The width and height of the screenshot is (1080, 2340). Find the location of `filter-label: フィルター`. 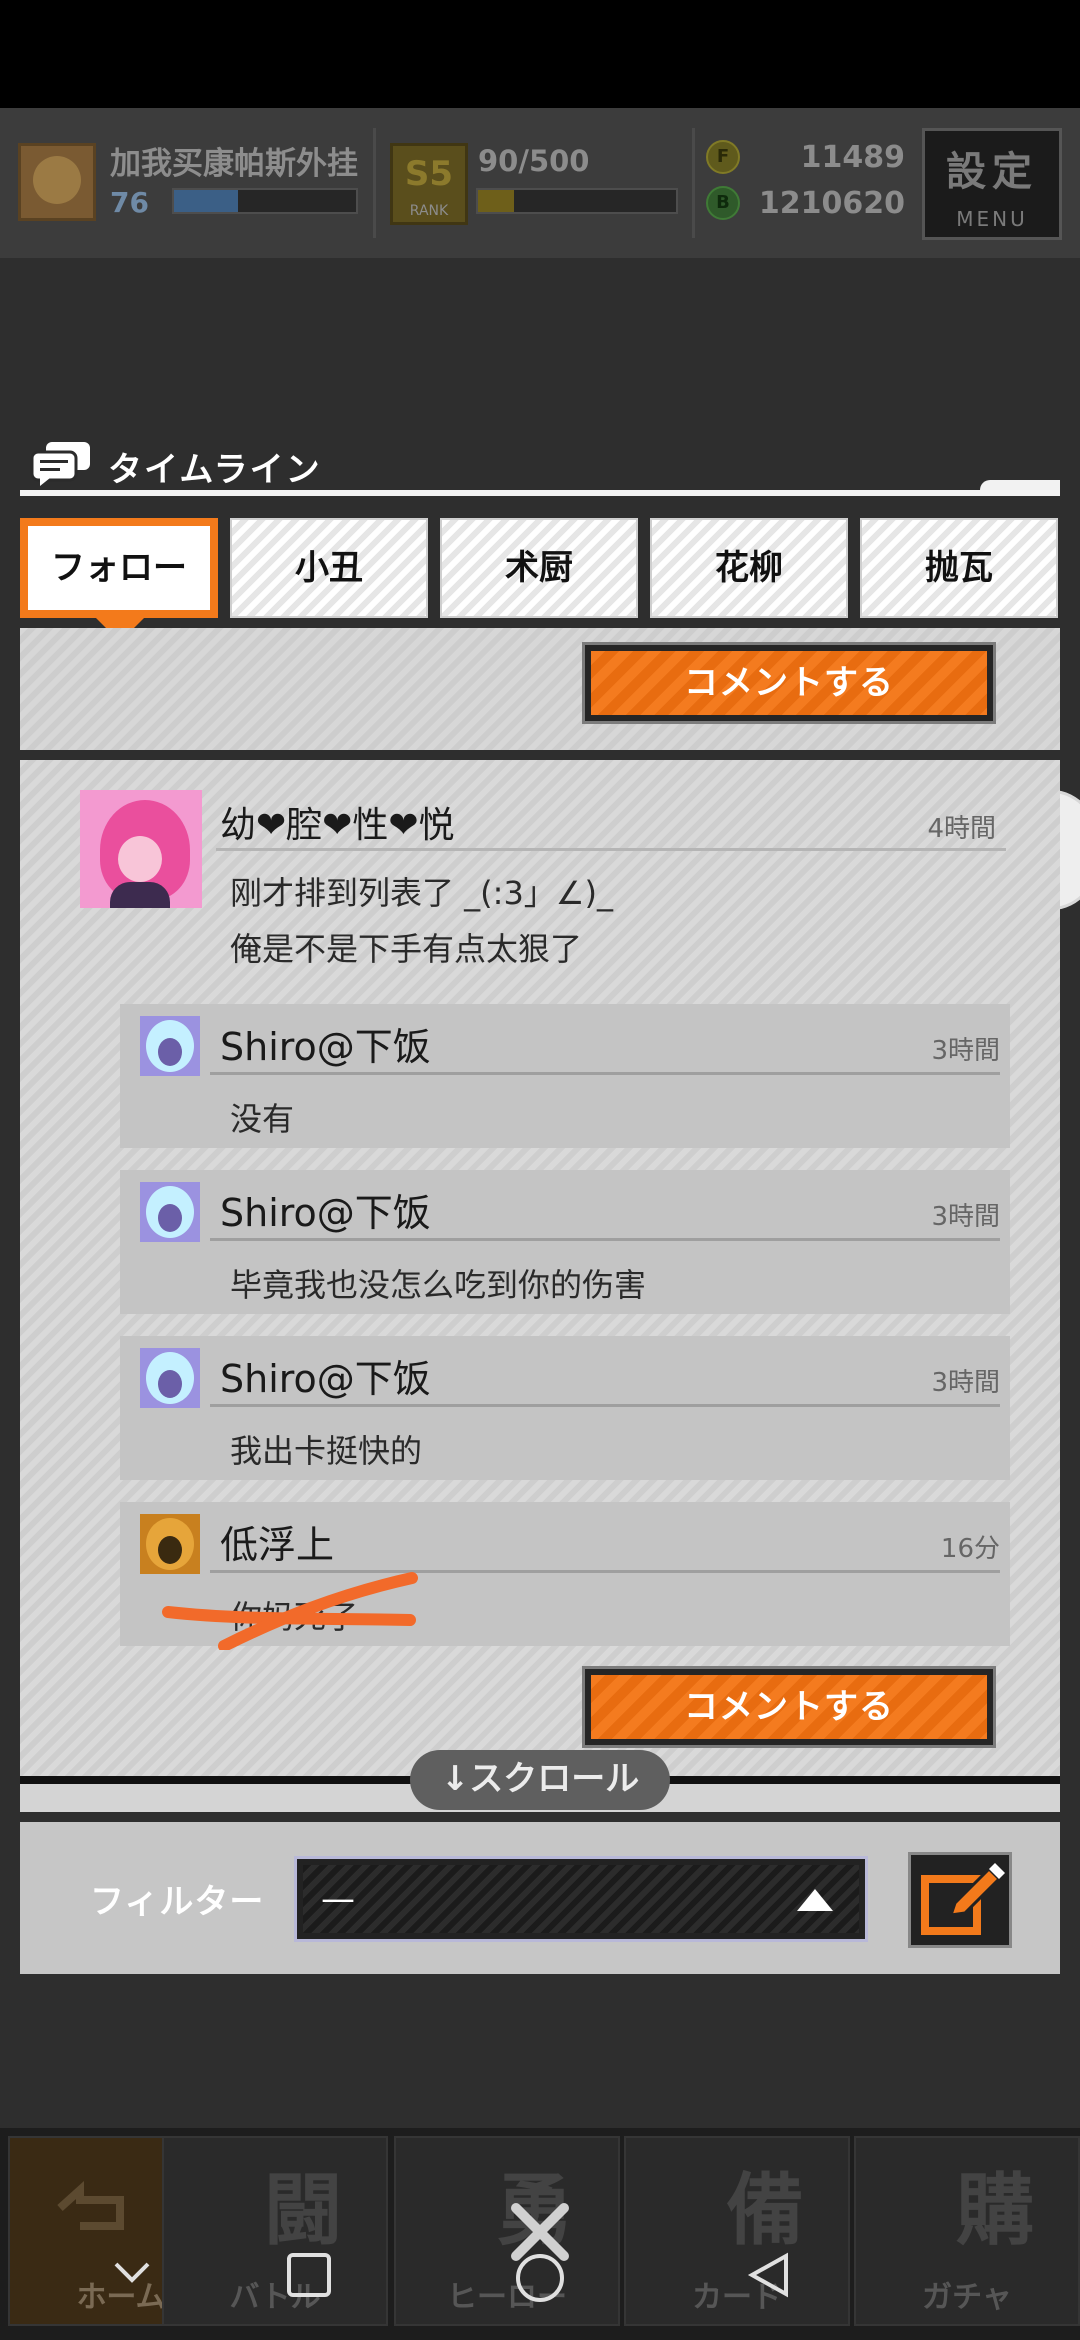

filter-label: フィルター is located at coordinates (177, 1902).